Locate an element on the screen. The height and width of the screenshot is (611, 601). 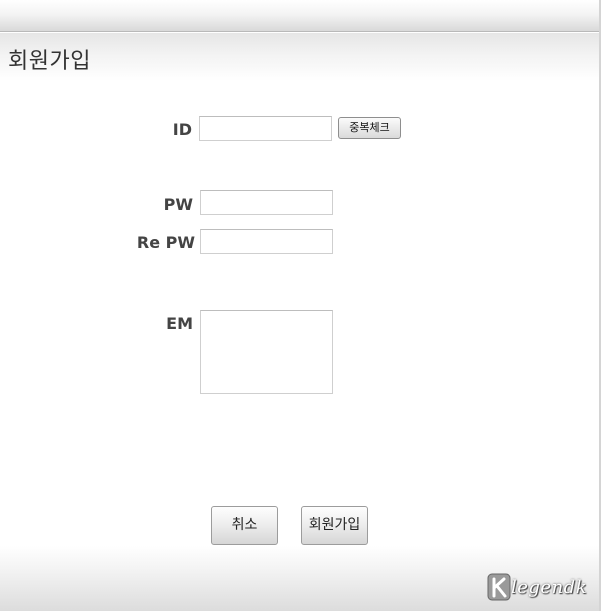
signup-button: 회원가입 is located at coordinates (334, 525).